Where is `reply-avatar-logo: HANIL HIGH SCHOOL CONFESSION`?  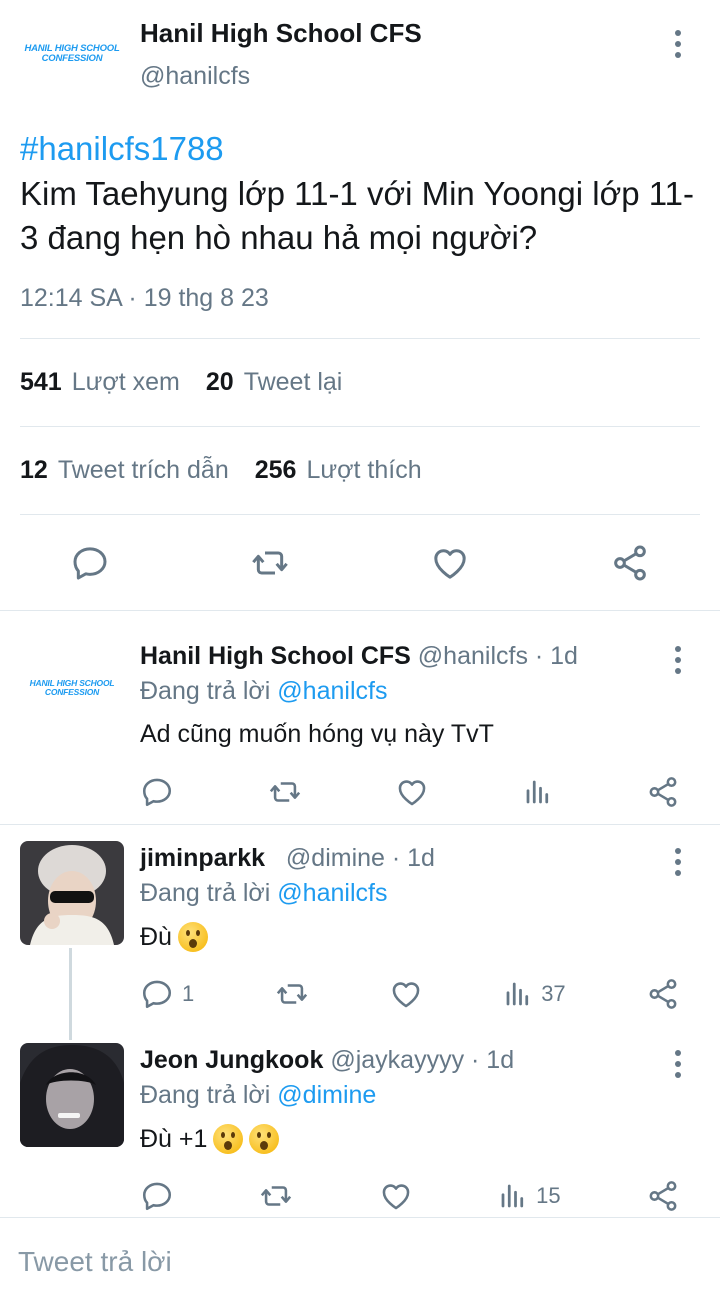 reply-avatar-logo: HANIL HIGH SCHOOL CONFESSION is located at coordinates (72, 687).